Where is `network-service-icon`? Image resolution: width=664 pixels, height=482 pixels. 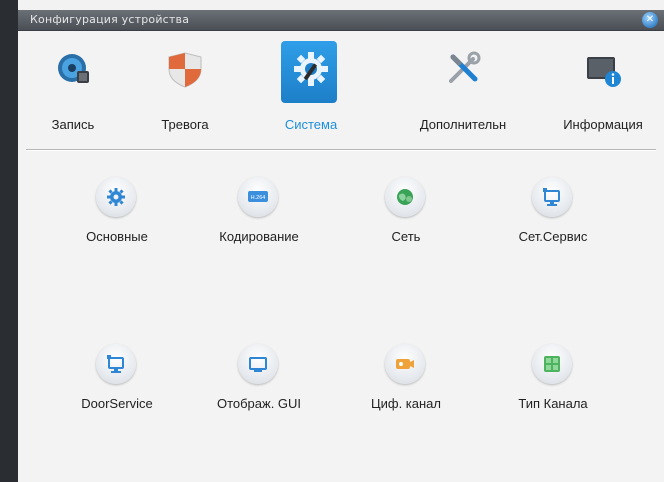
network-service-icon is located at coordinates (552, 197).